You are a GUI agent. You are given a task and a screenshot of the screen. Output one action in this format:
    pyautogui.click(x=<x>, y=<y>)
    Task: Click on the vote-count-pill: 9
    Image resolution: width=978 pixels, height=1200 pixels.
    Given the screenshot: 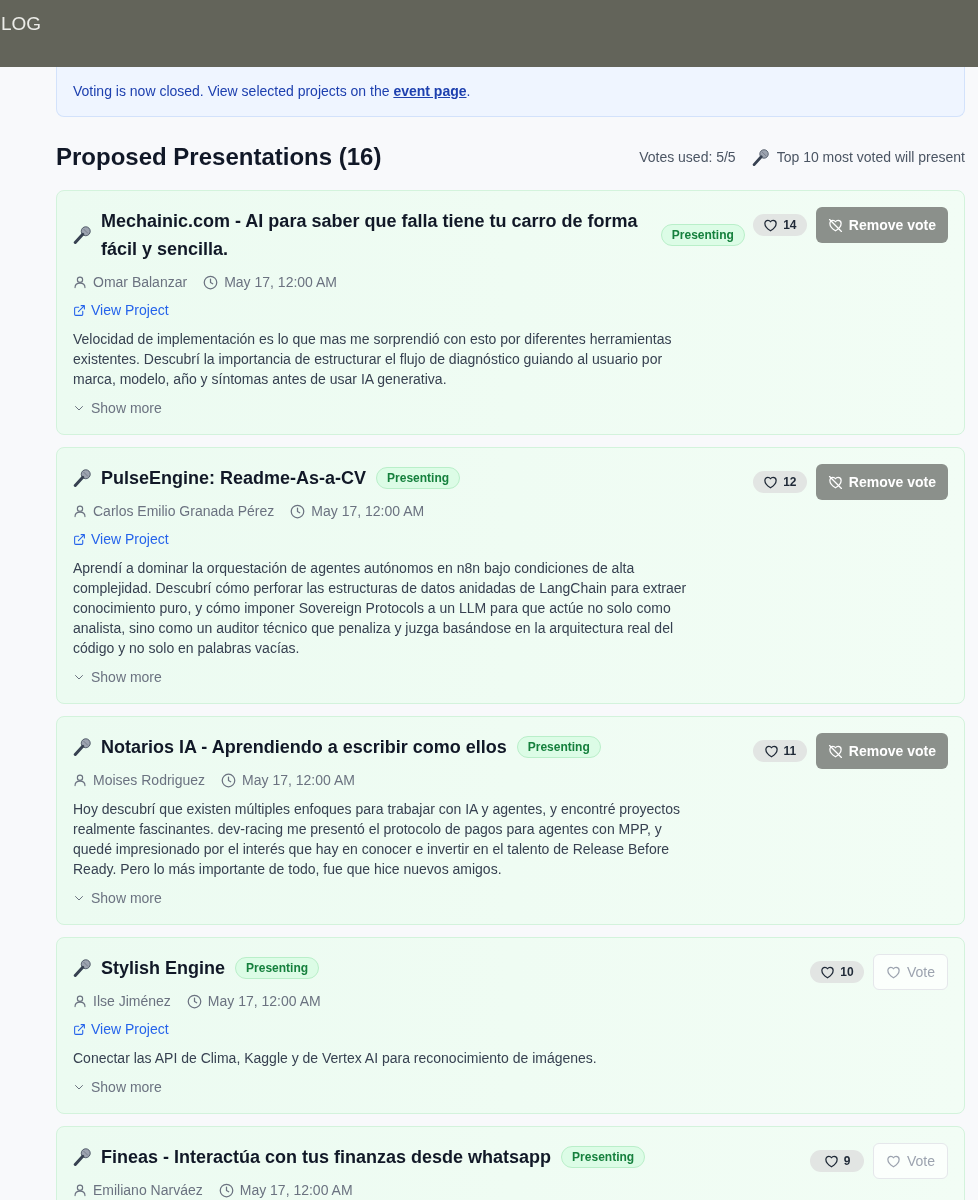 What is the action you would take?
    pyautogui.click(x=836, y=1161)
    